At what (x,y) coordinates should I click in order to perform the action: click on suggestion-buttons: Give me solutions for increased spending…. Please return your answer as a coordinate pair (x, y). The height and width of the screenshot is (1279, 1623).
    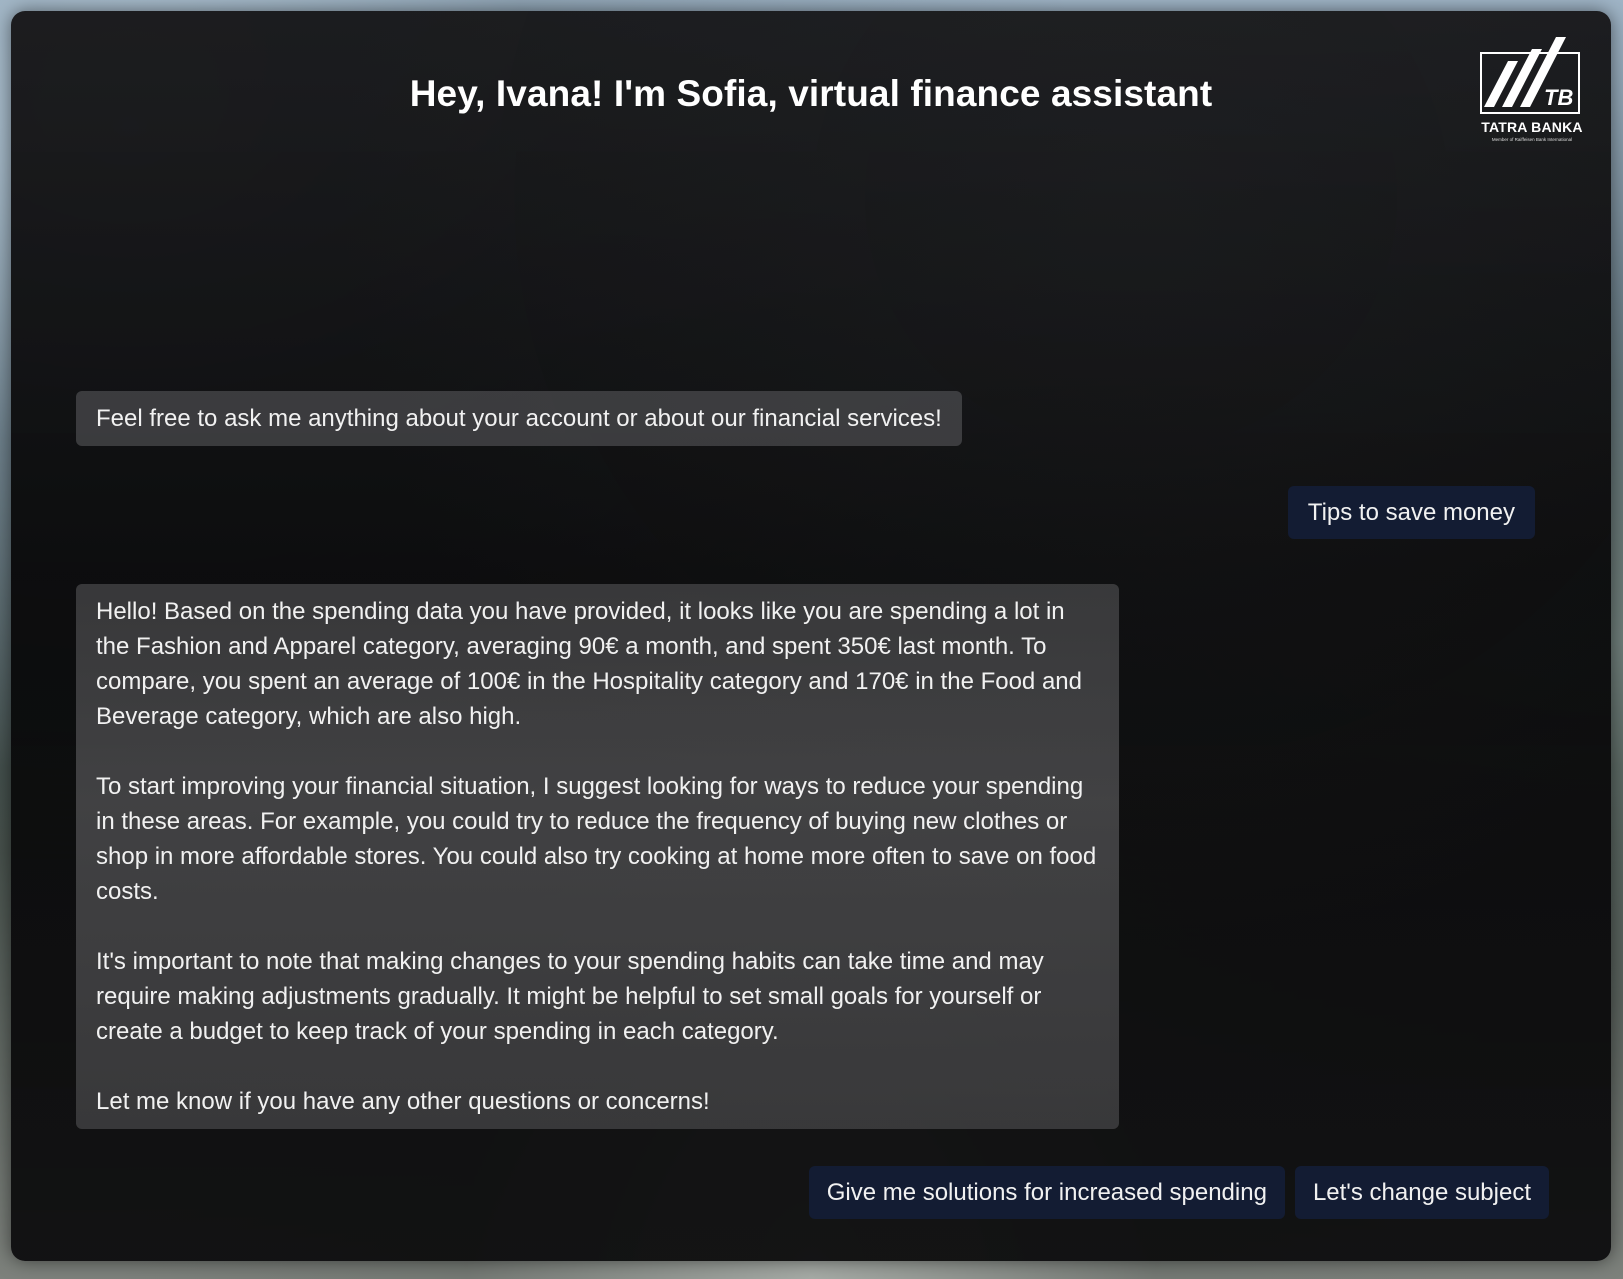
    Looking at the image, I should click on (1178, 1192).